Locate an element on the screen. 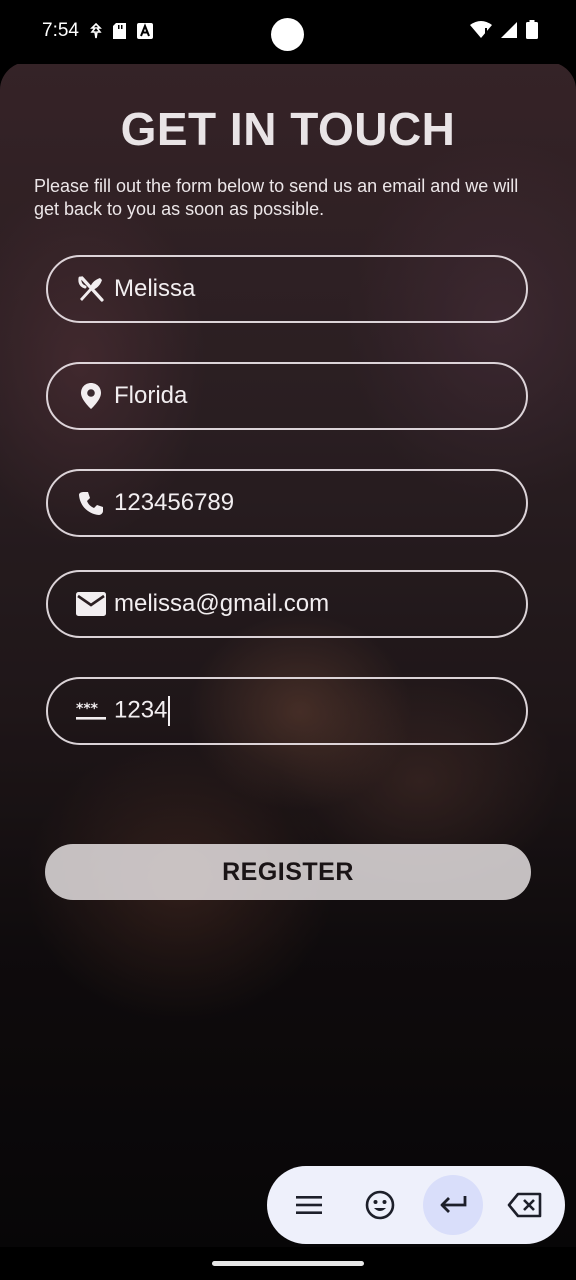 This screenshot has height=1280, width=576. keyboard-backspace-button is located at coordinates (525, 1205).